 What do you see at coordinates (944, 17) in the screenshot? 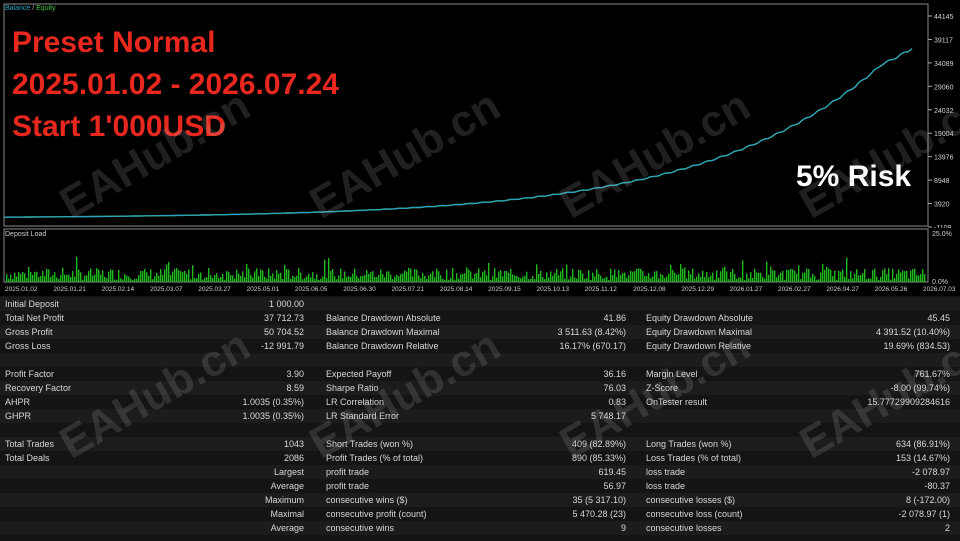
I see `y-tick-label: 44145` at bounding box center [944, 17].